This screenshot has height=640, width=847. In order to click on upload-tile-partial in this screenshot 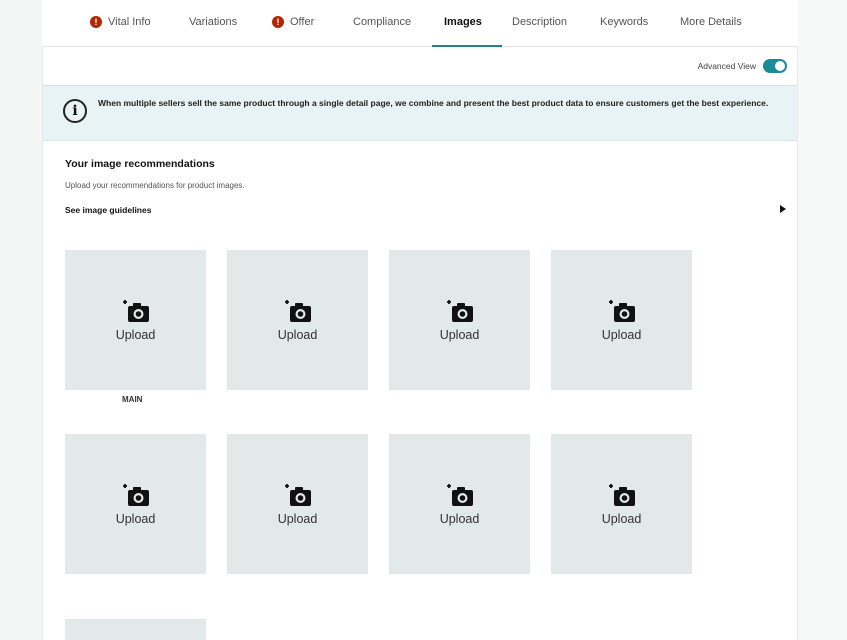, I will do `click(135, 629)`.